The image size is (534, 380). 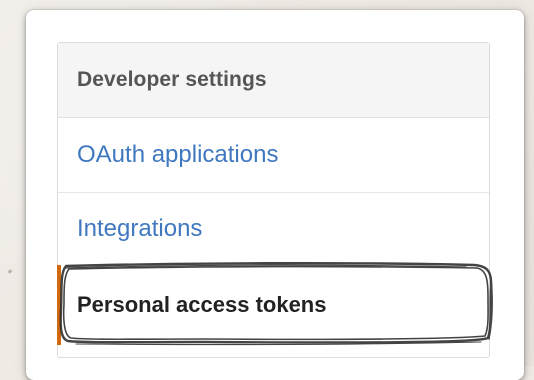 I want to click on menu-item-label: Personal access tokens, so click(x=202, y=304).